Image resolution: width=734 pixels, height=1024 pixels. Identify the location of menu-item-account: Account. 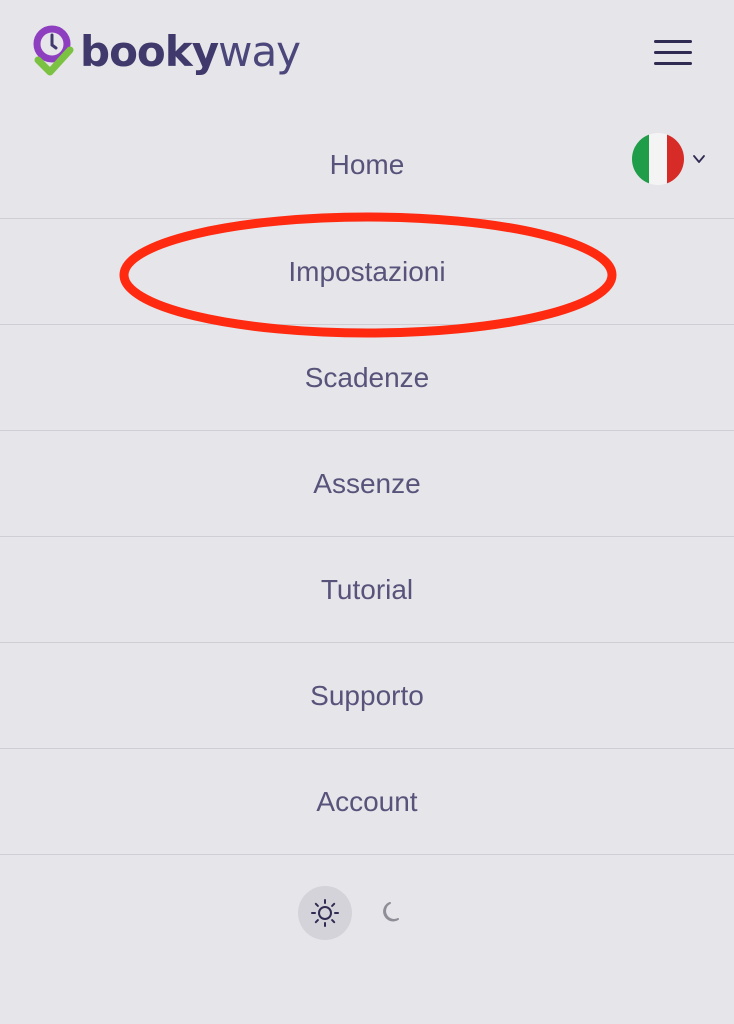
(367, 802).